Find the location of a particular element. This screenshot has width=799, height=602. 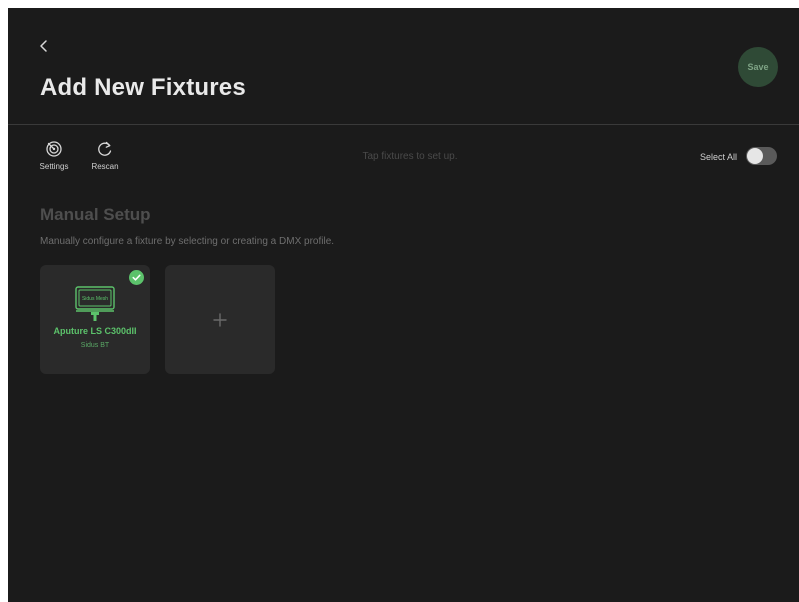

select-all-label: Select All is located at coordinates (718, 157).